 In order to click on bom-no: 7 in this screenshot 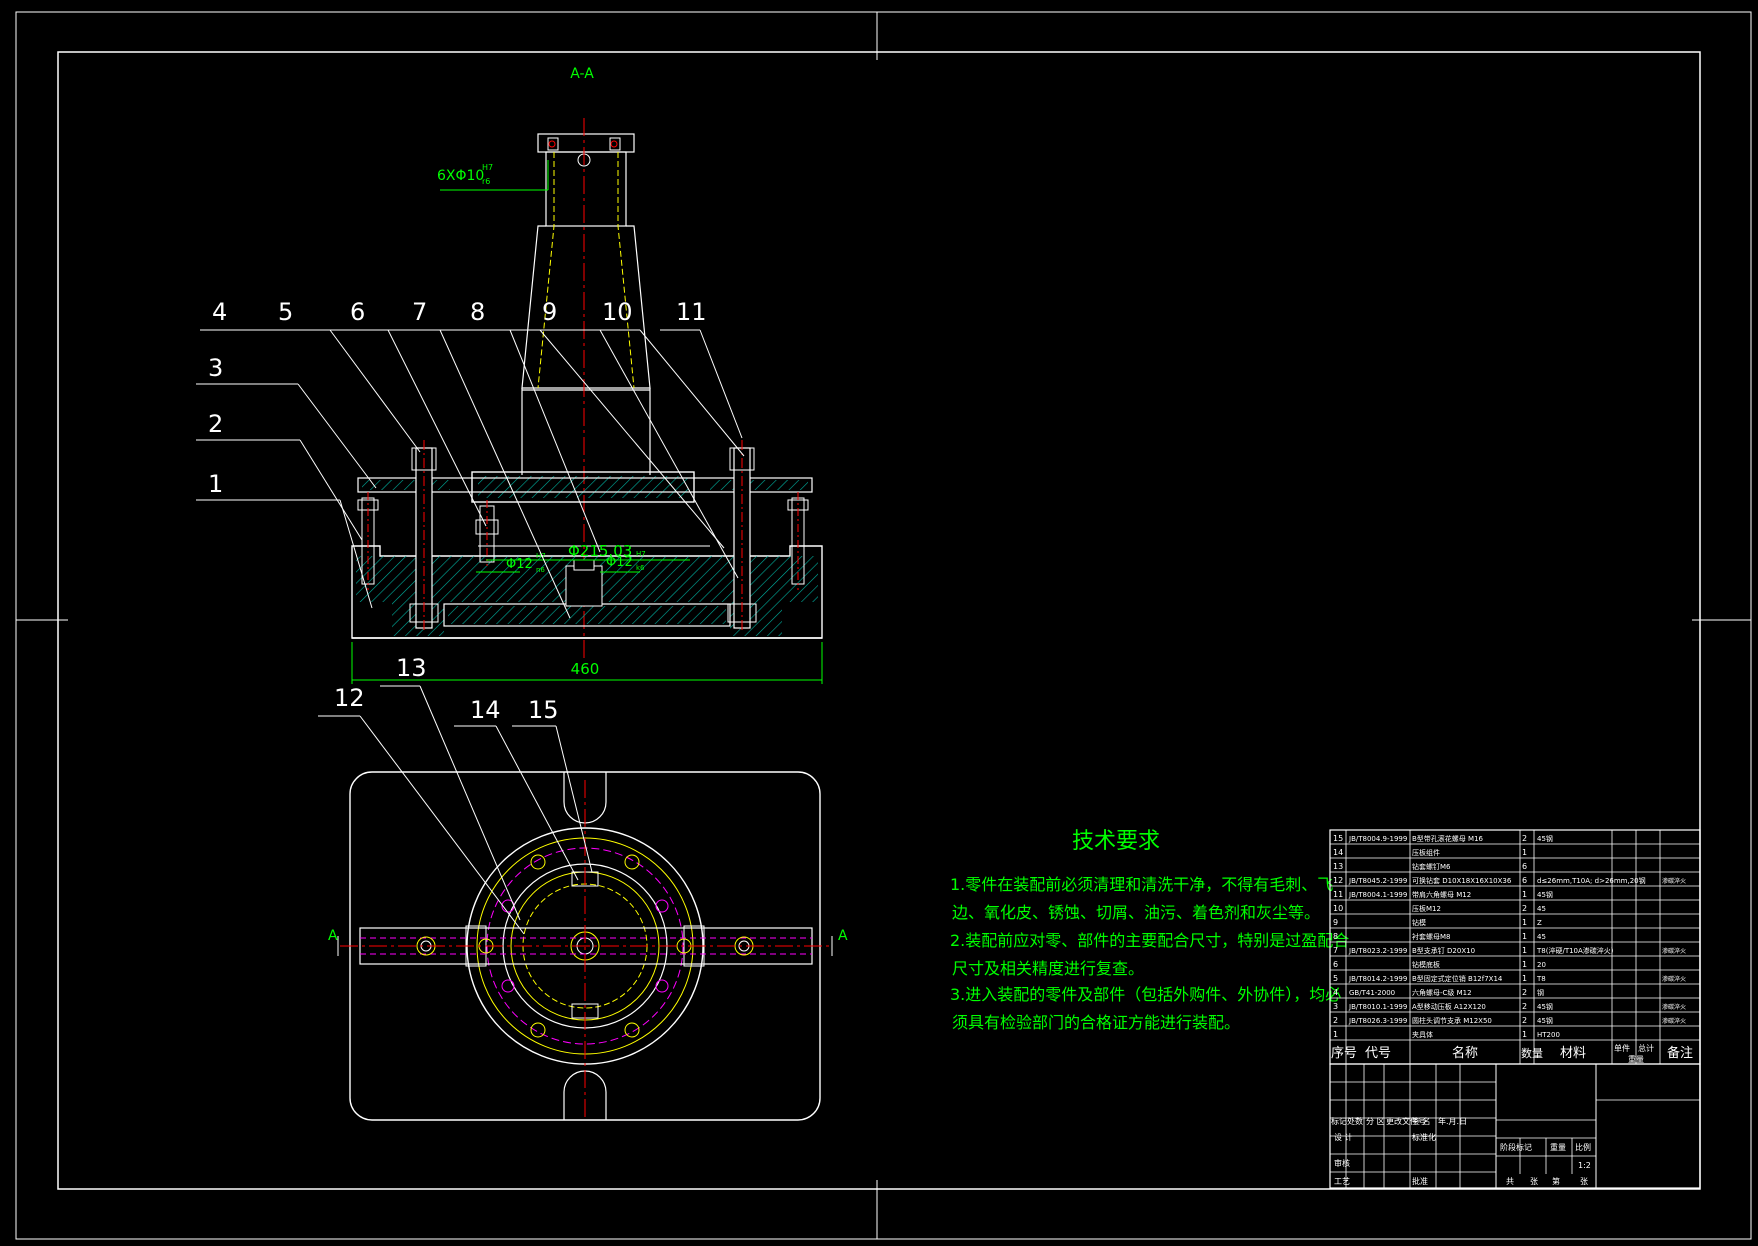, I will do `click(1335, 950)`.